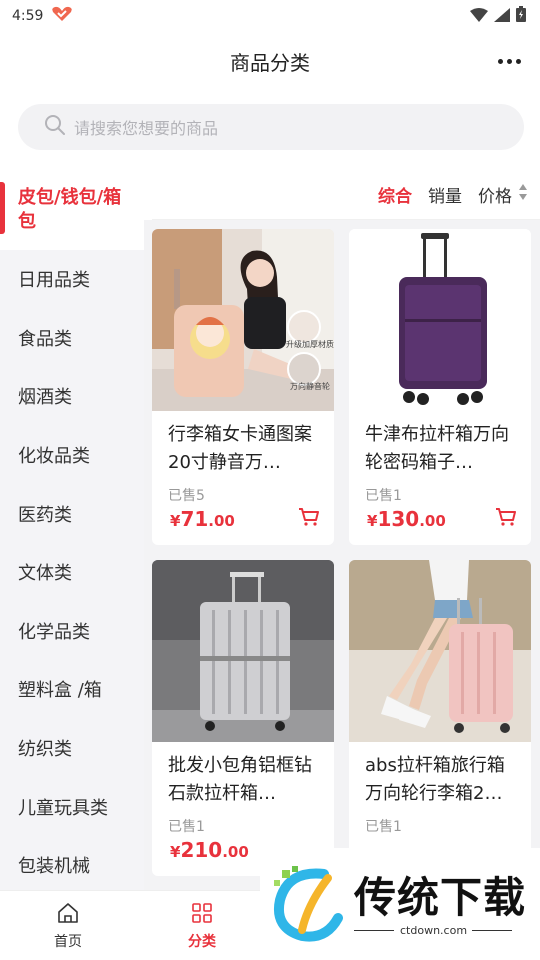 This screenshot has width=540, height=960. What do you see at coordinates (72, 210) in the screenshot?
I see `sidebar-item-bags: 皮包/钱包/箱包` at bounding box center [72, 210].